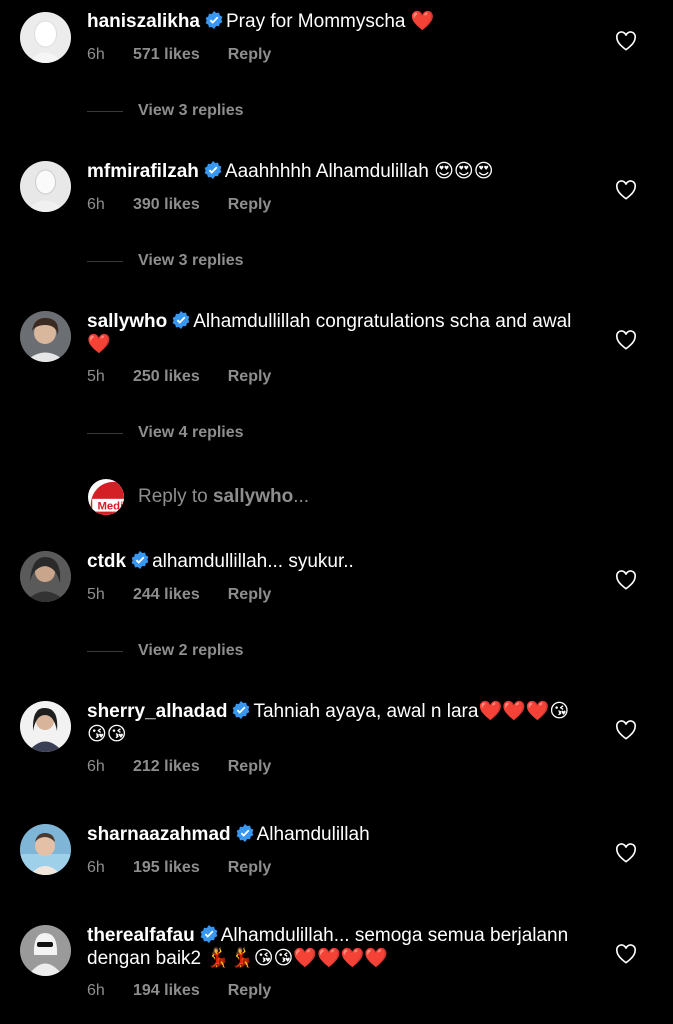  Describe the element at coordinates (157, 711) in the screenshot. I see `username: sherry_alhadad` at that location.